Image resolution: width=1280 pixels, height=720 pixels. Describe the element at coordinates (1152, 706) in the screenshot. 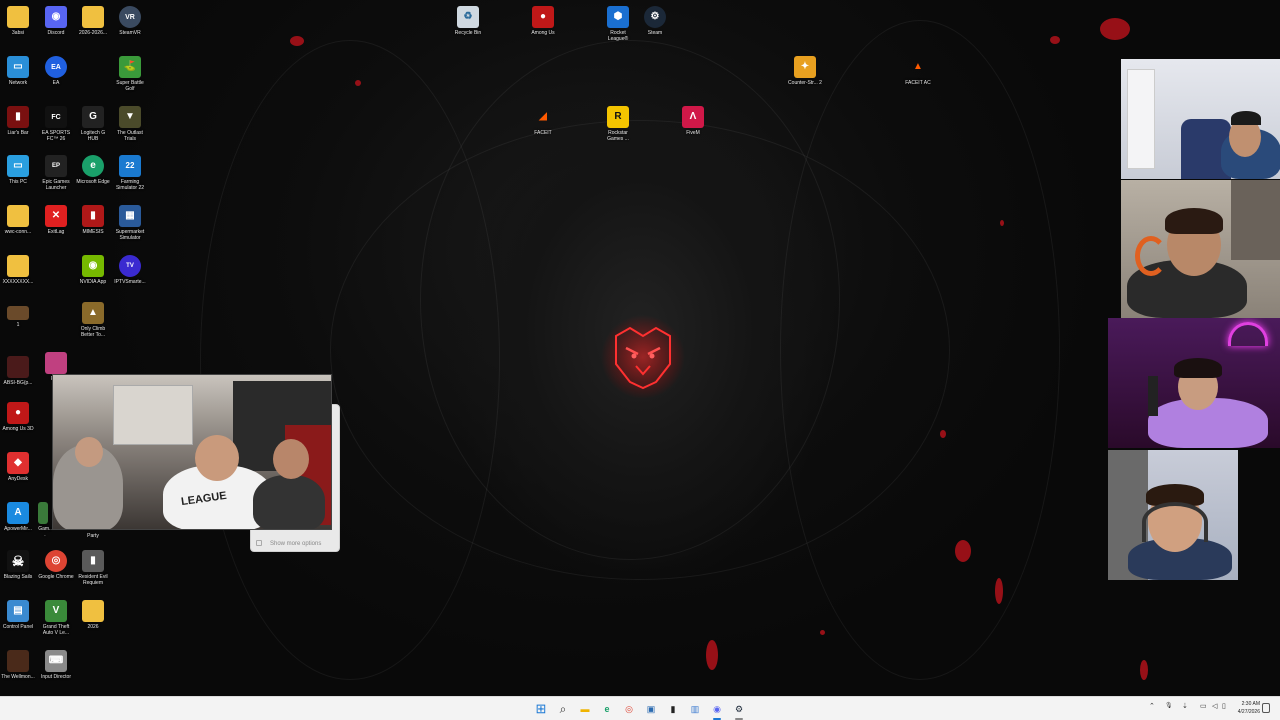

I see `chevron-up-icon: ⌃` at that location.